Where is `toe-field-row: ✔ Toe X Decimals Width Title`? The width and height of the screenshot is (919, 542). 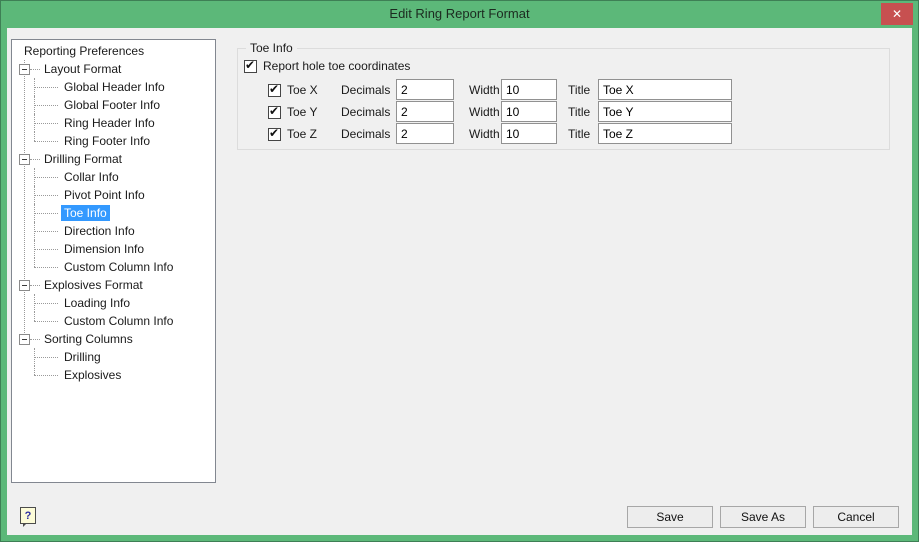 toe-field-row: ✔ Toe X Decimals Width Title is located at coordinates (563, 90).